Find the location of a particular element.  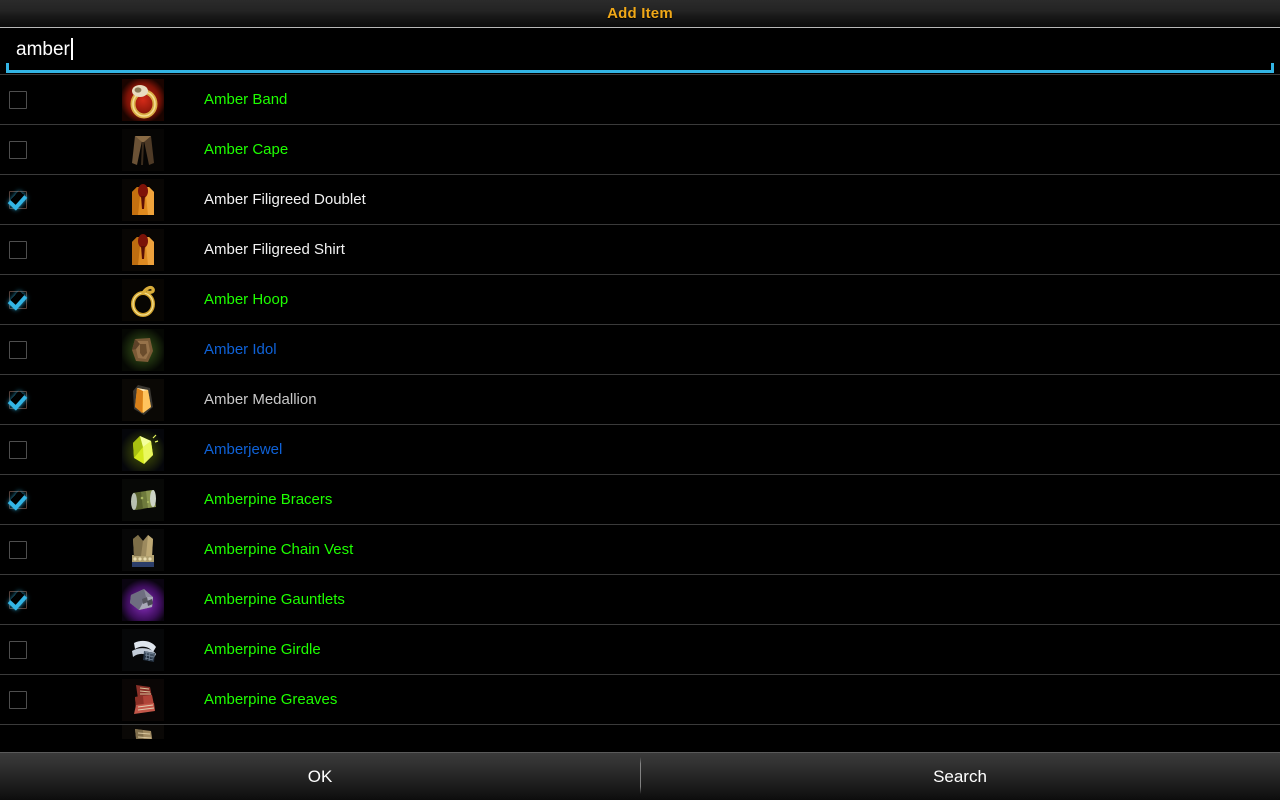

table-row: Amber Band is located at coordinates (640, 100).